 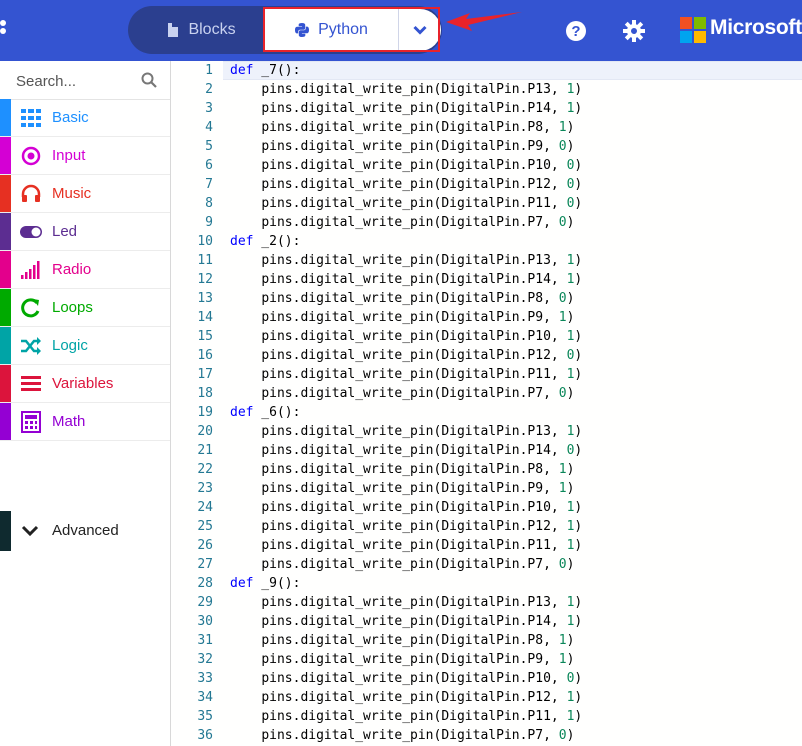 What do you see at coordinates (265, 241) in the screenshot?
I see `code-line: def _2():` at bounding box center [265, 241].